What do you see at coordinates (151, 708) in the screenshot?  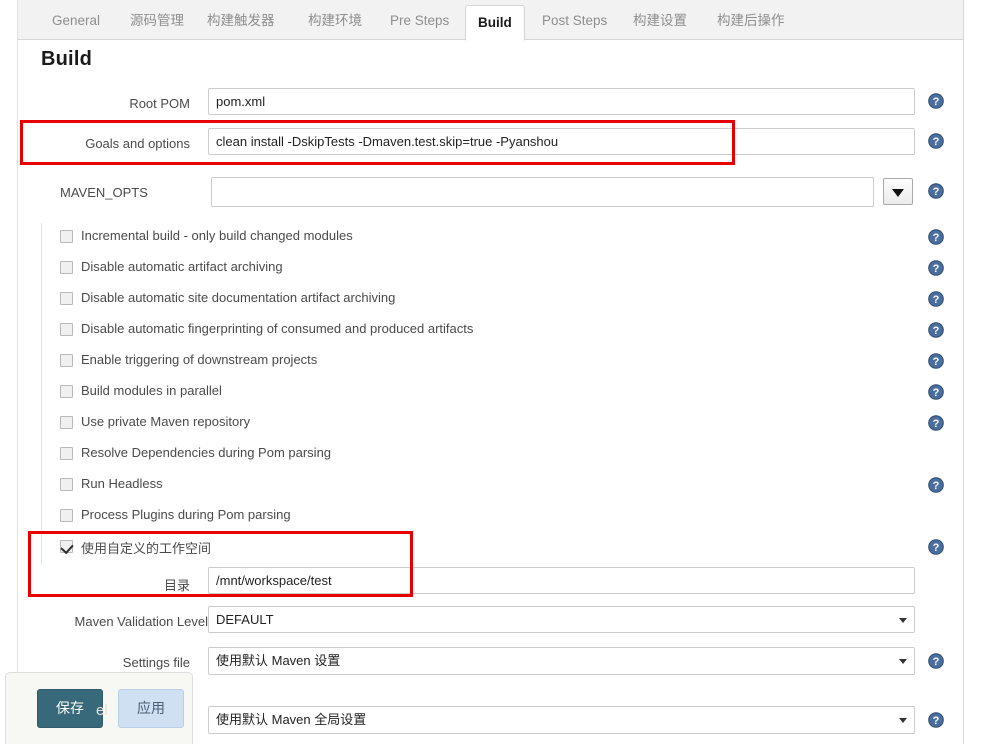 I see `apply-button: 应用` at bounding box center [151, 708].